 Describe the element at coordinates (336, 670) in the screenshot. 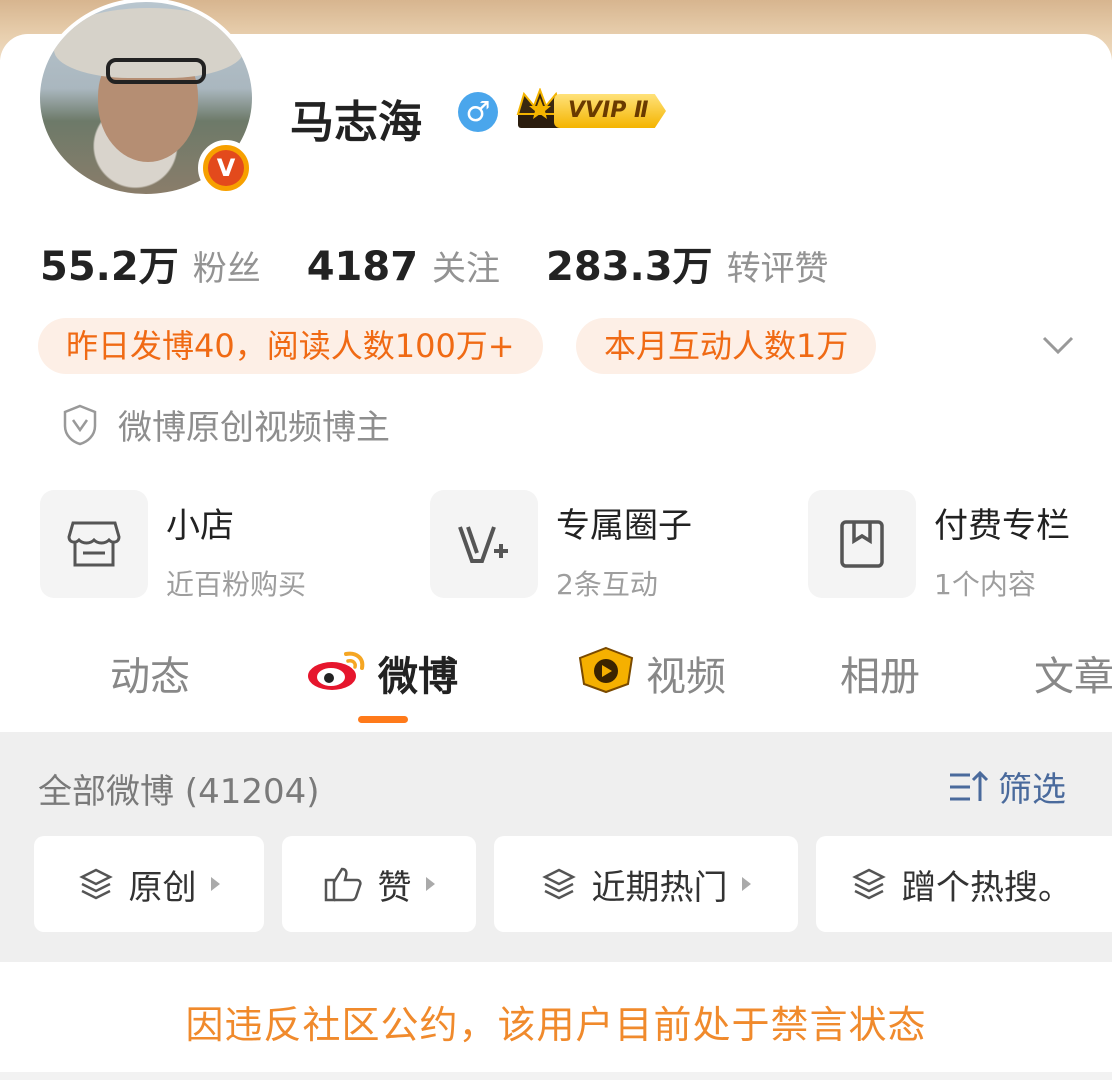

I see `weibo-logo-icon` at that location.